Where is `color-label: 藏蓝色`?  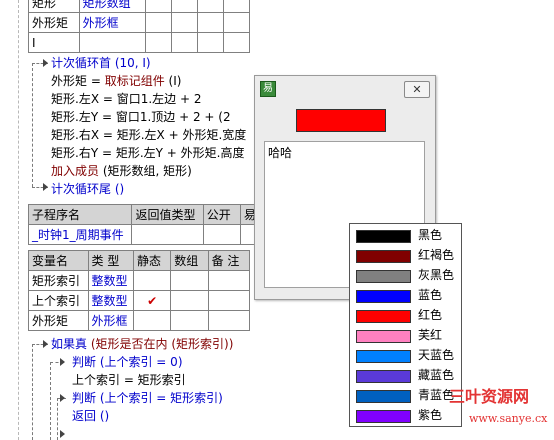 color-label: 藏蓝色 is located at coordinates (436, 375).